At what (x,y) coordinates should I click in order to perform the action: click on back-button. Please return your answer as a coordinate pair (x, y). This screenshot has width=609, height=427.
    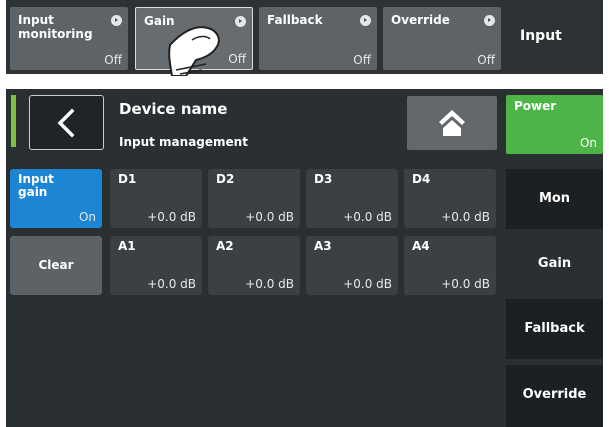
    Looking at the image, I should click on (66, 122).